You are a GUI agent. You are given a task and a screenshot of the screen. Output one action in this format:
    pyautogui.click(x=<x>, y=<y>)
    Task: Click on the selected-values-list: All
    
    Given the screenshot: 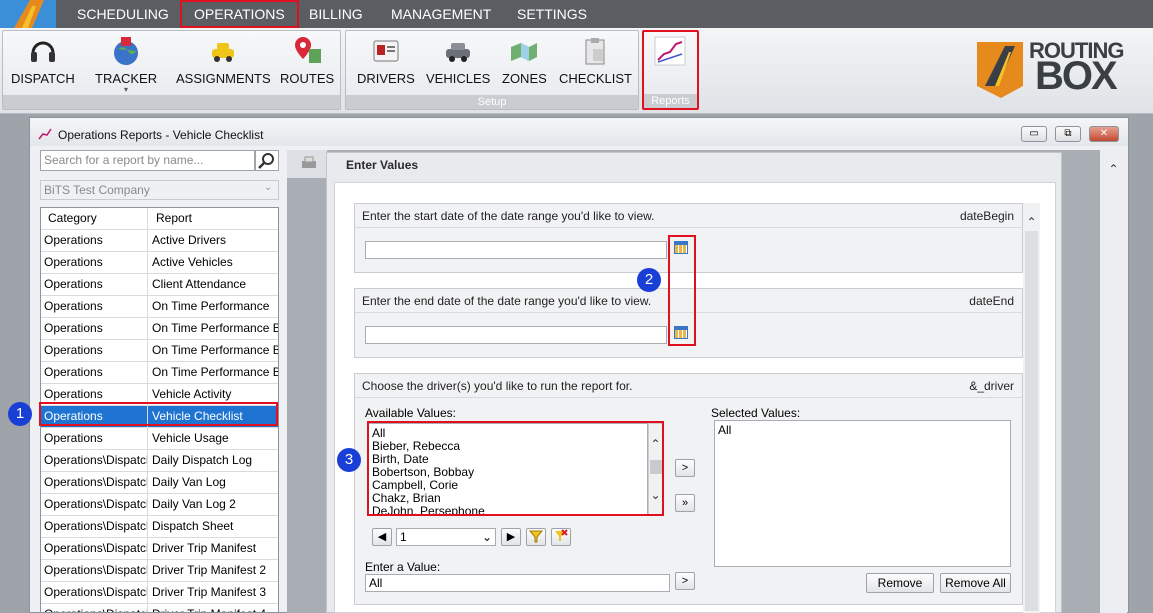 What is the action you would take?
    pyautogui.click(x=862, y=493)
    